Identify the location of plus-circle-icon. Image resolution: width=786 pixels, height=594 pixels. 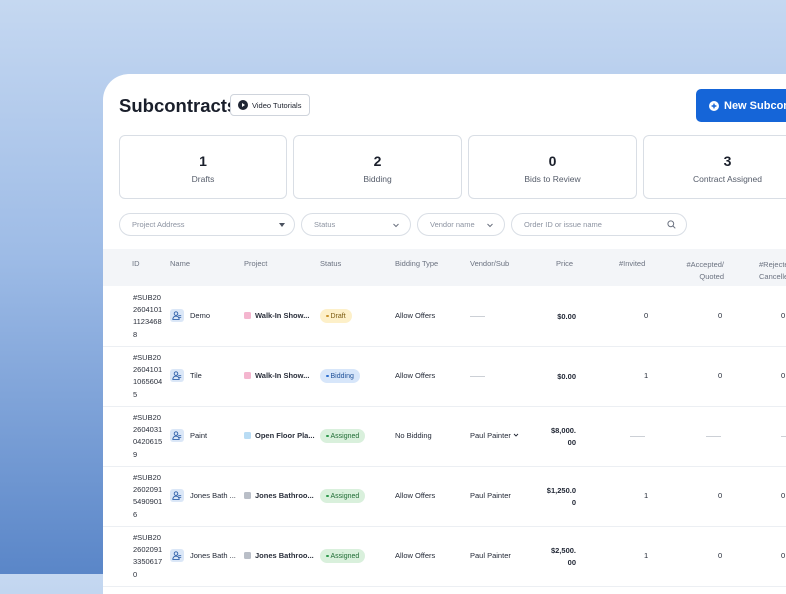
(714, 105).